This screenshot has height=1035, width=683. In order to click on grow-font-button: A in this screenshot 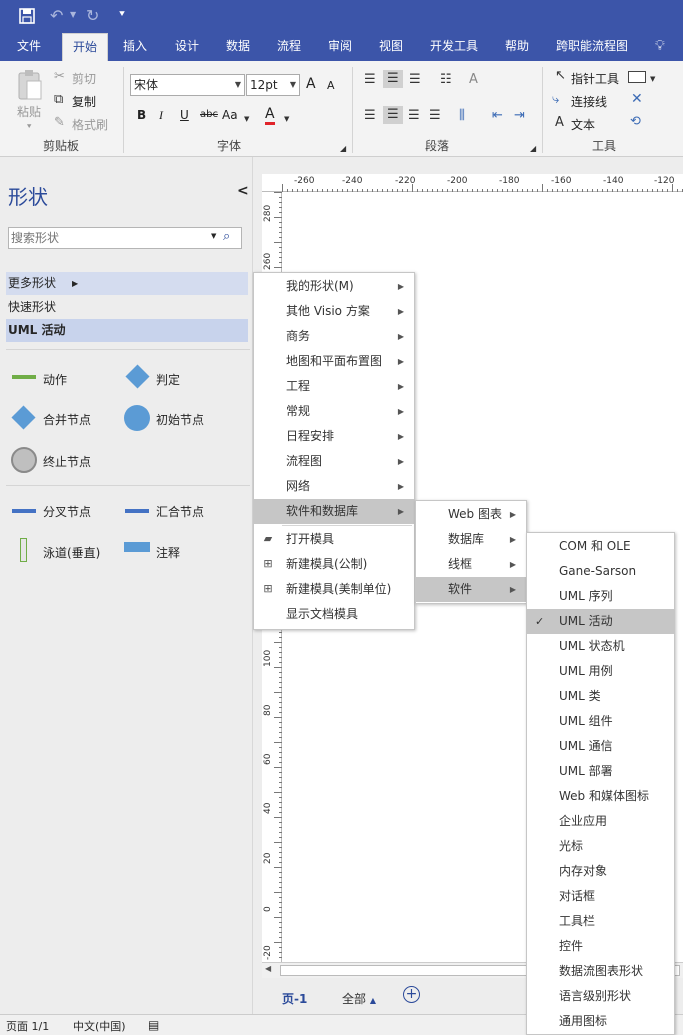, I will do `click(311, 84)`.